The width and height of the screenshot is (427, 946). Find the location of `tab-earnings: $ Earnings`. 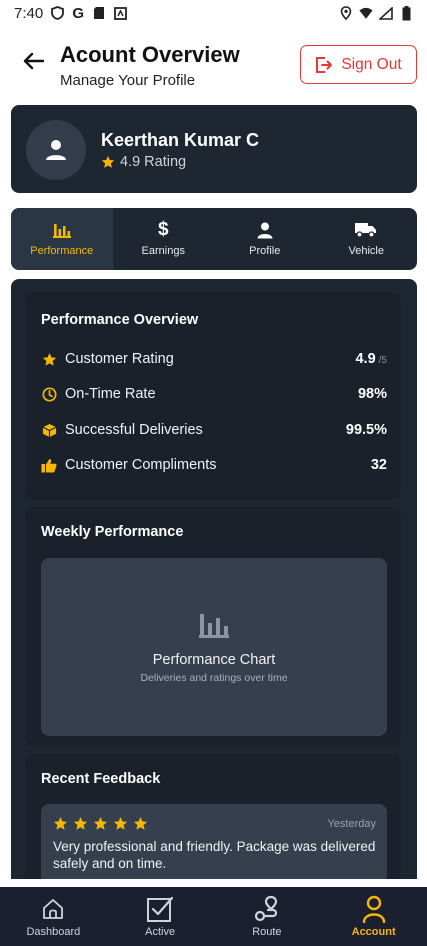

tab-earnings: $ Earnings is located at coordinates (164, 239).